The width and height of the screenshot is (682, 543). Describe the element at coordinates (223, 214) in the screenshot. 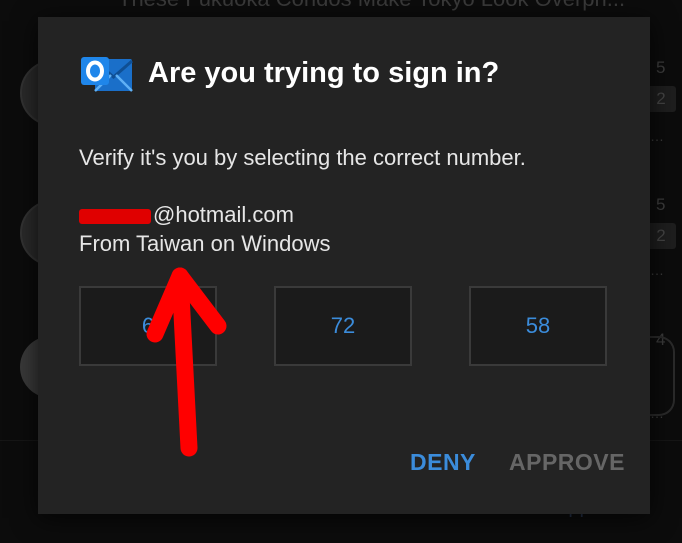

I see `email-domain: @hotmail.com` at that location.